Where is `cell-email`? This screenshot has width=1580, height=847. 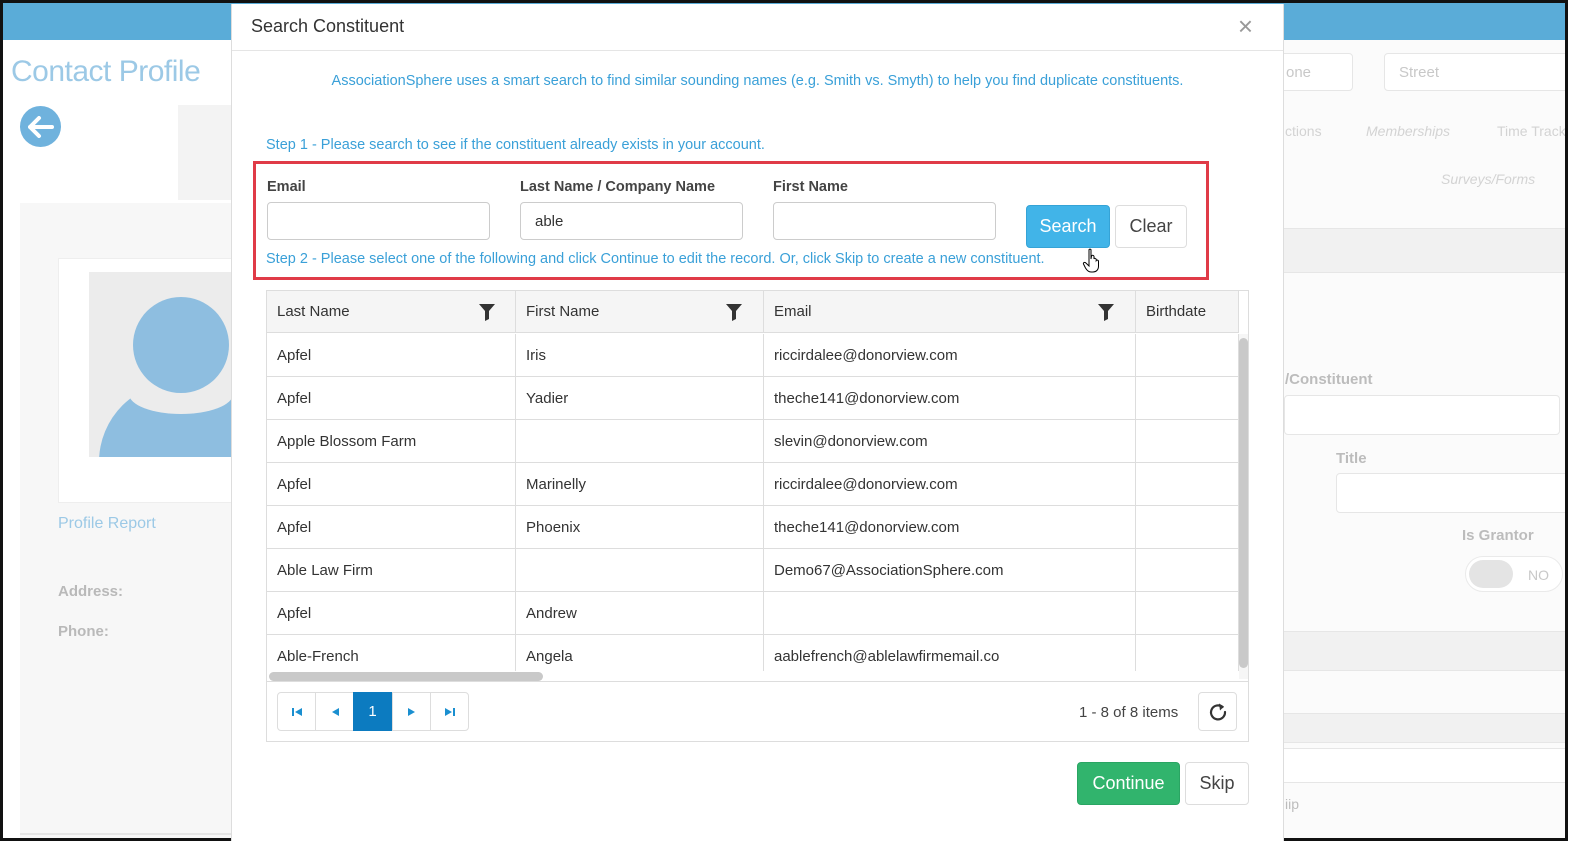
cell-email is located at coordinates (950, 613).